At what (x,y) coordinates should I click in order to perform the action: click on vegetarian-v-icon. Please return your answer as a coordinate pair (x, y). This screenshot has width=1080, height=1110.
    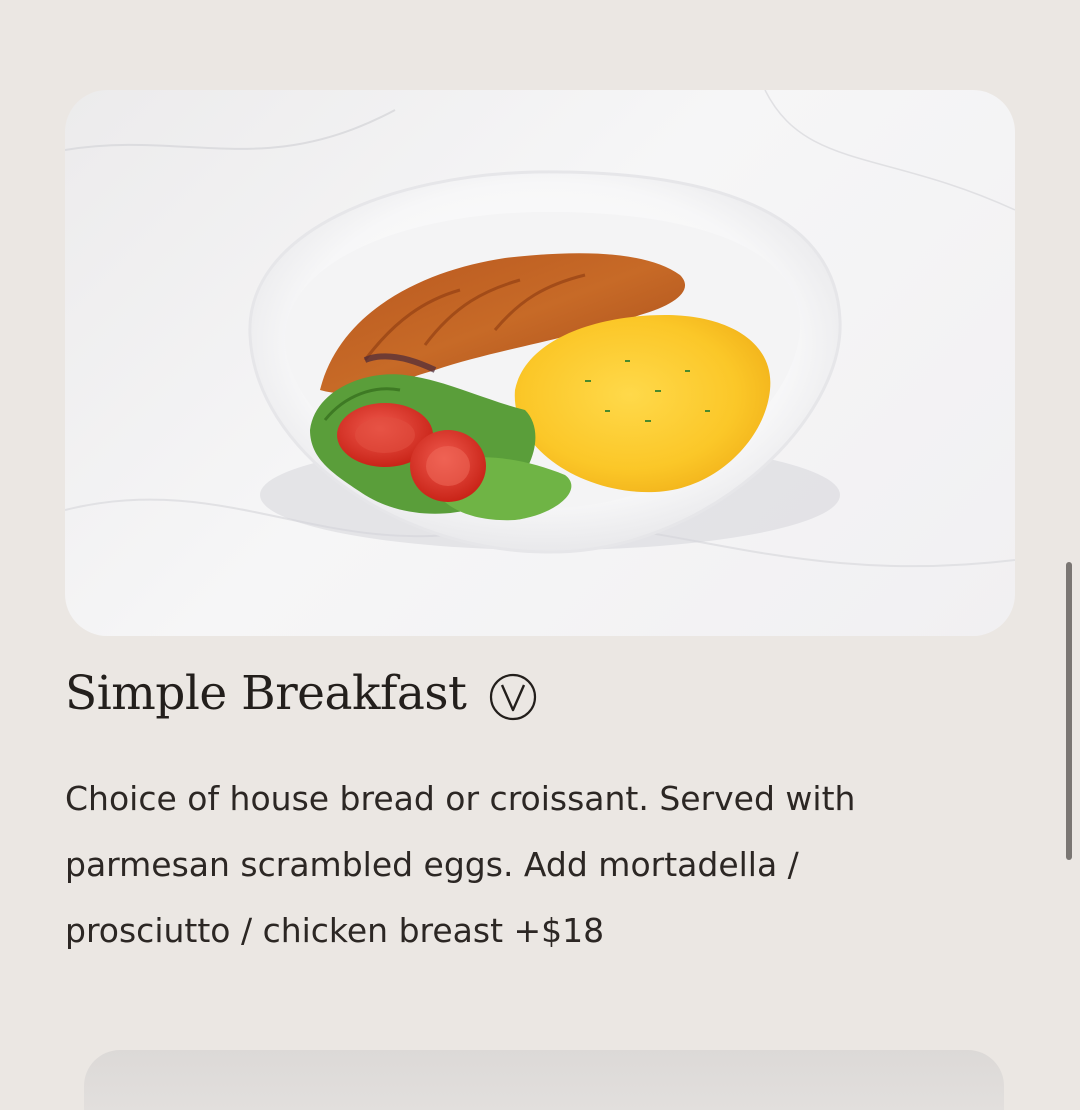
    Looking at the image, I should click on (513, 697).